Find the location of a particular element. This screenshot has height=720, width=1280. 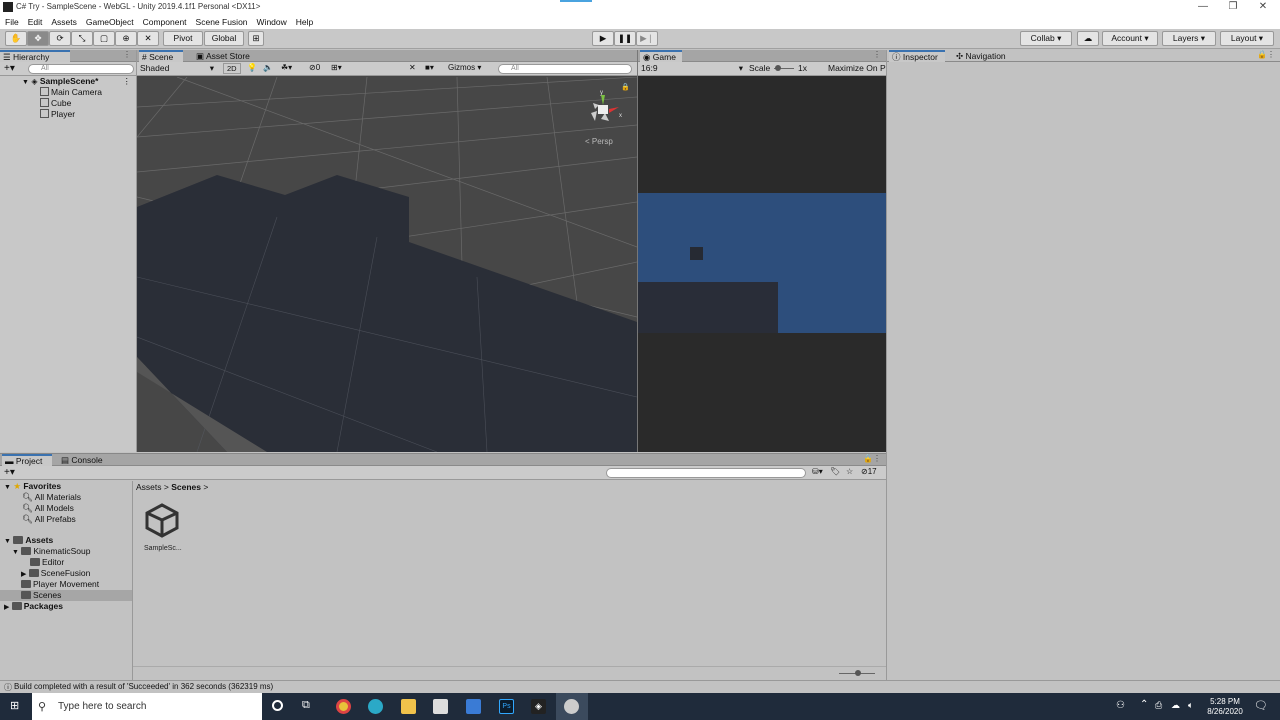

favorite-all-models: 🔍︎ All Models is located at coordinates (66, 508).